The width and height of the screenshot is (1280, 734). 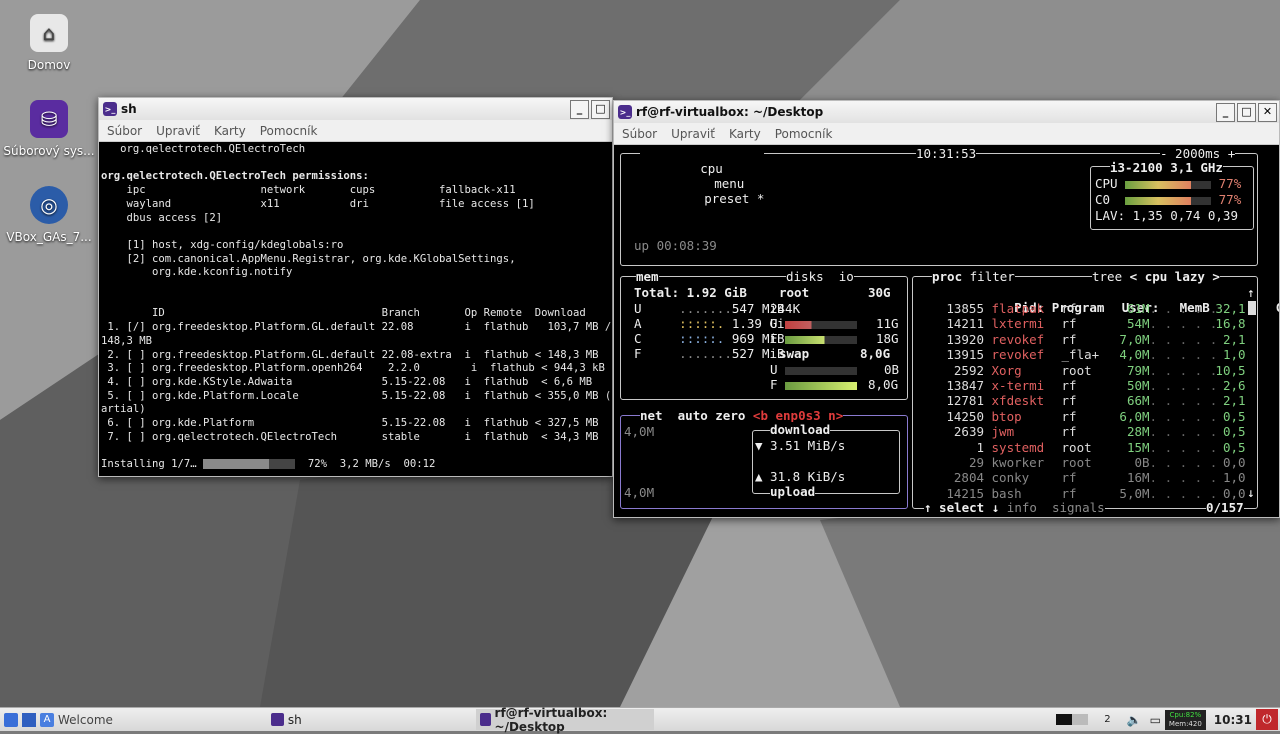 What do you see at coordinates (564, 720) in the screenshot?
I see `taskbar-item-btop: rf@rf-virtualbox: ~/Desktop` at bounding box center [564, 720].